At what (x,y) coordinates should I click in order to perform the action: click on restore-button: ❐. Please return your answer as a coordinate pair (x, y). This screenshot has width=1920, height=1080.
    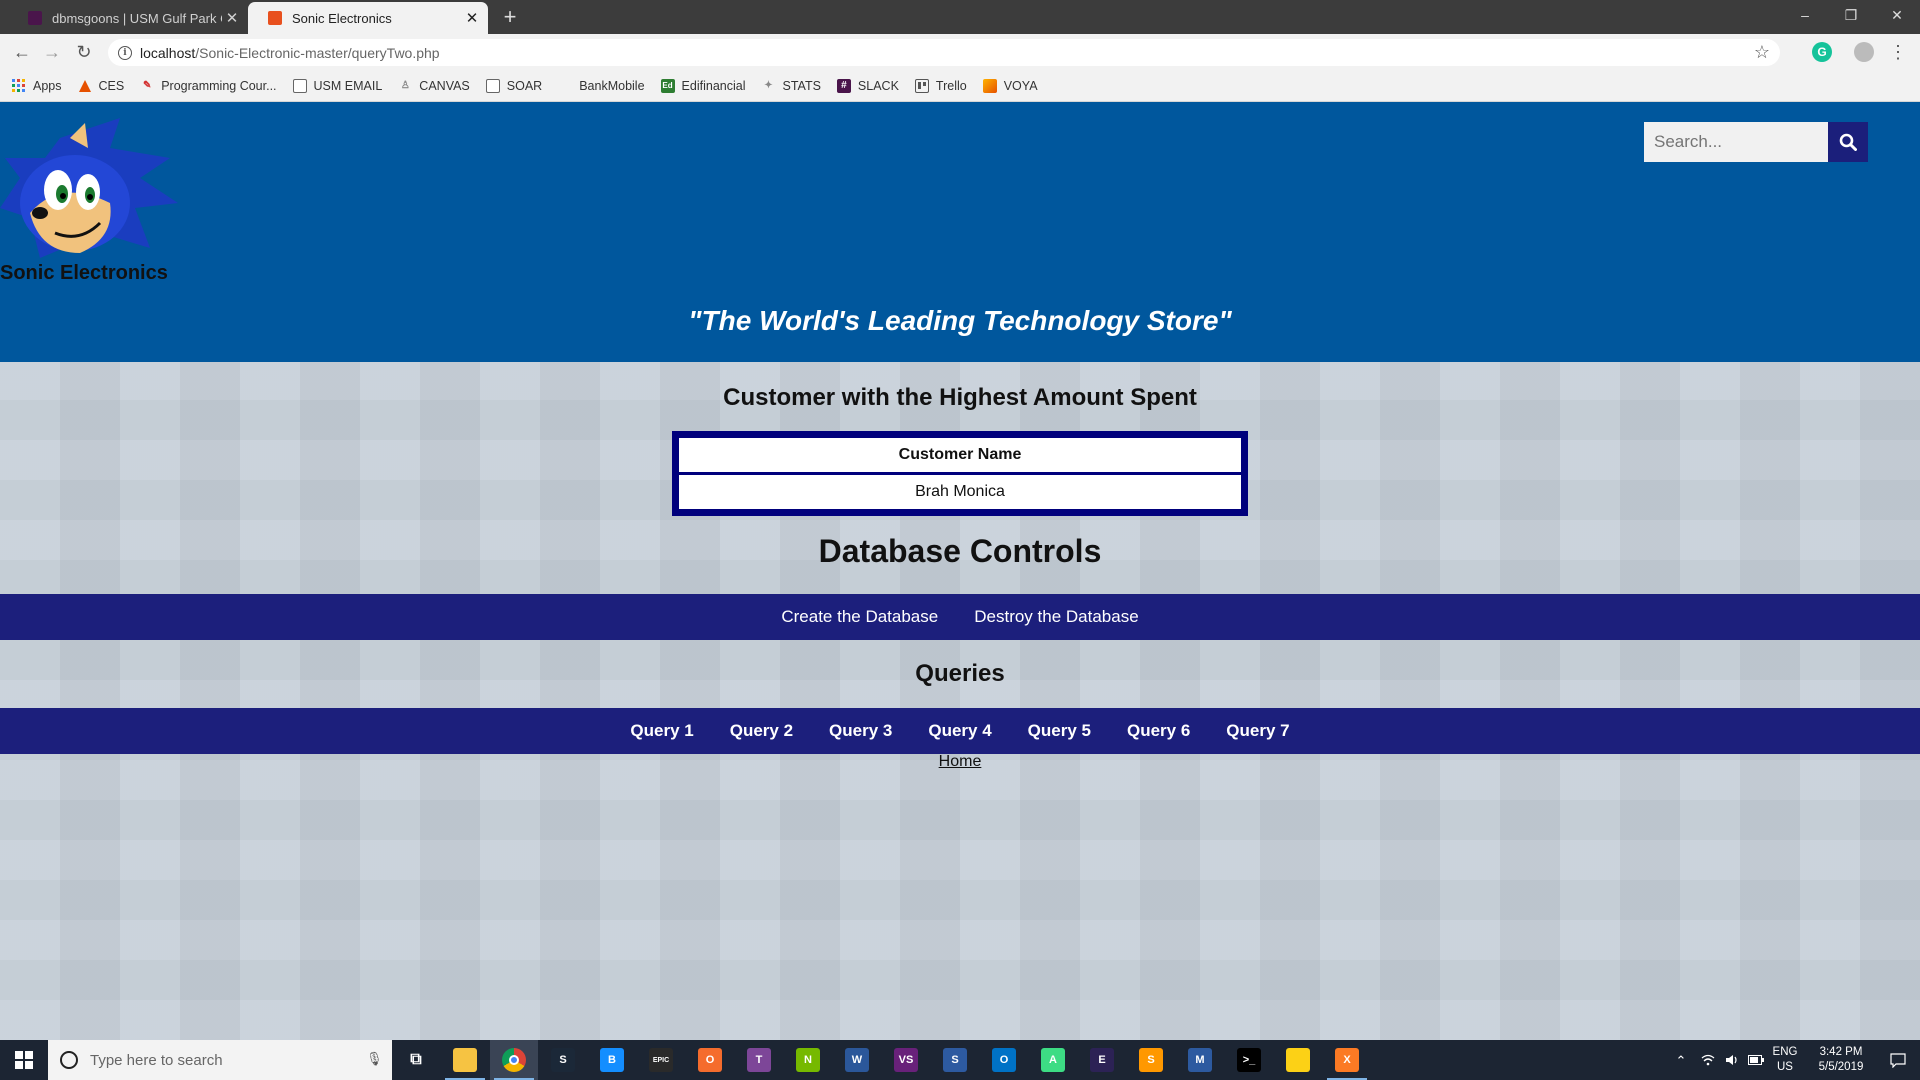
    Looking at the image, I should click on (1851, 15).